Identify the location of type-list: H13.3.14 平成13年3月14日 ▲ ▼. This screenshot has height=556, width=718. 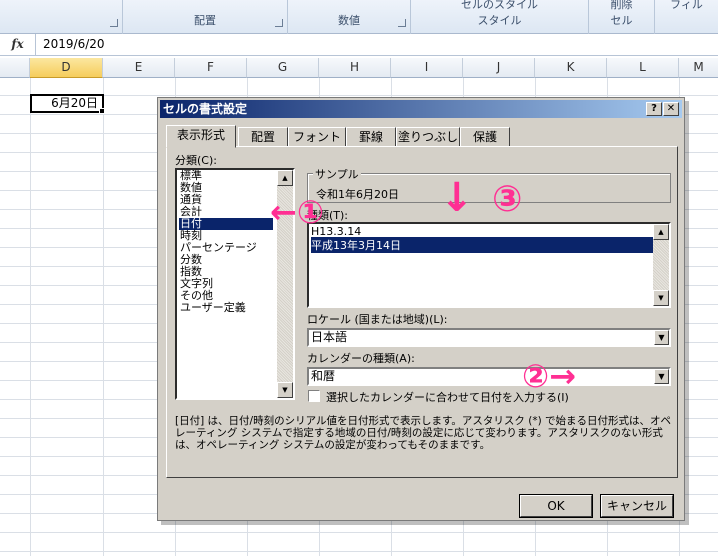
(489, 265).